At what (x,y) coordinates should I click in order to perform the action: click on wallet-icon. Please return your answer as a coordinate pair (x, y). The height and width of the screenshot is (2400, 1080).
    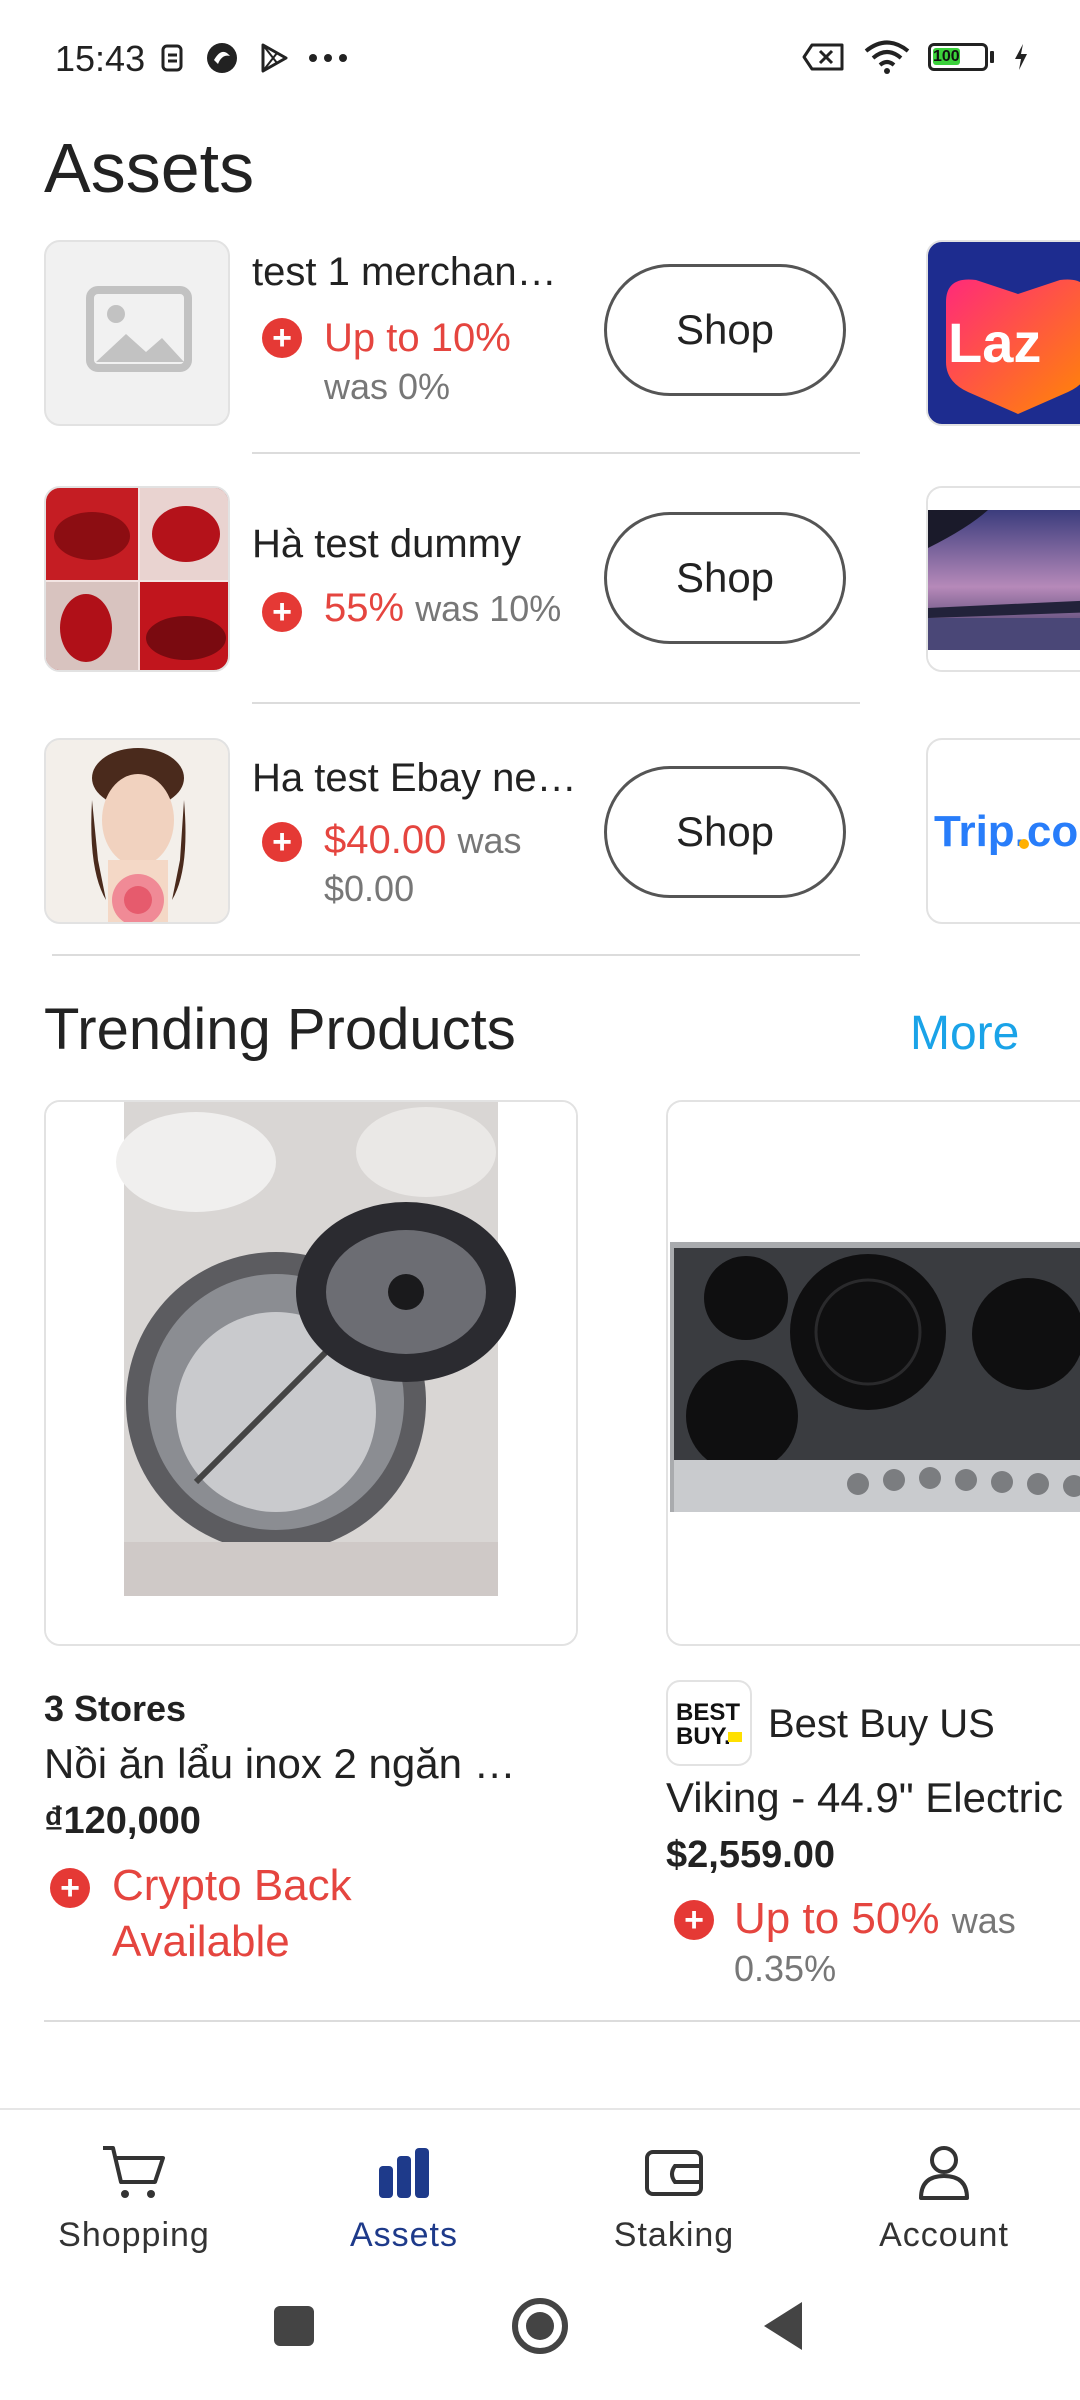
    Looking at the image, I should click on (674, 2173).